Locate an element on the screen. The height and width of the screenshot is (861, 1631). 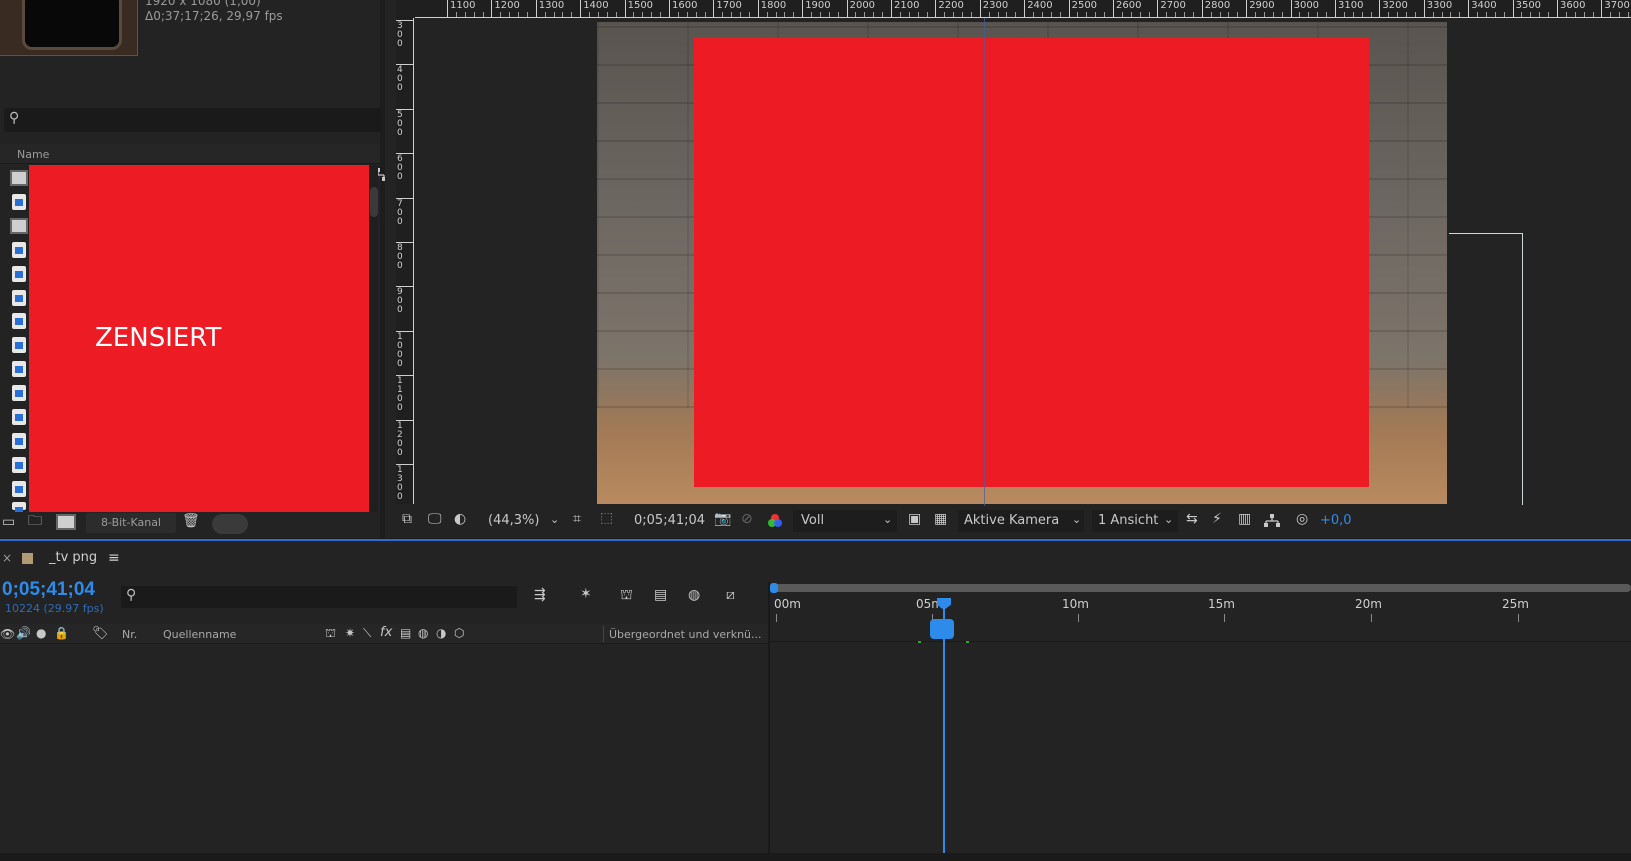
frame-blending-icon: ▤ is located at coordinates (660, 595).